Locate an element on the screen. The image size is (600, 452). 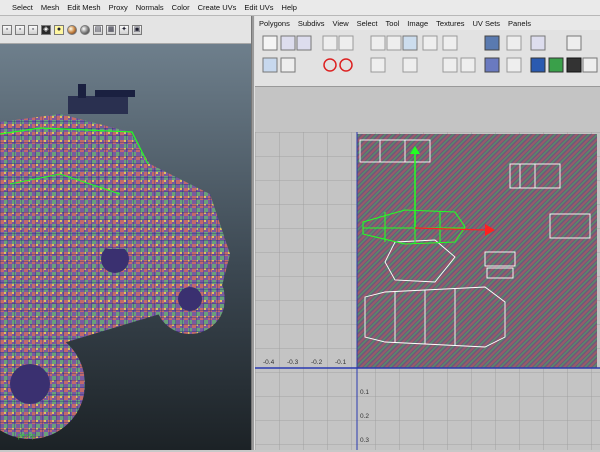
uv-menu-uv-sets: UV Sets is located at coordinates (487, 23).